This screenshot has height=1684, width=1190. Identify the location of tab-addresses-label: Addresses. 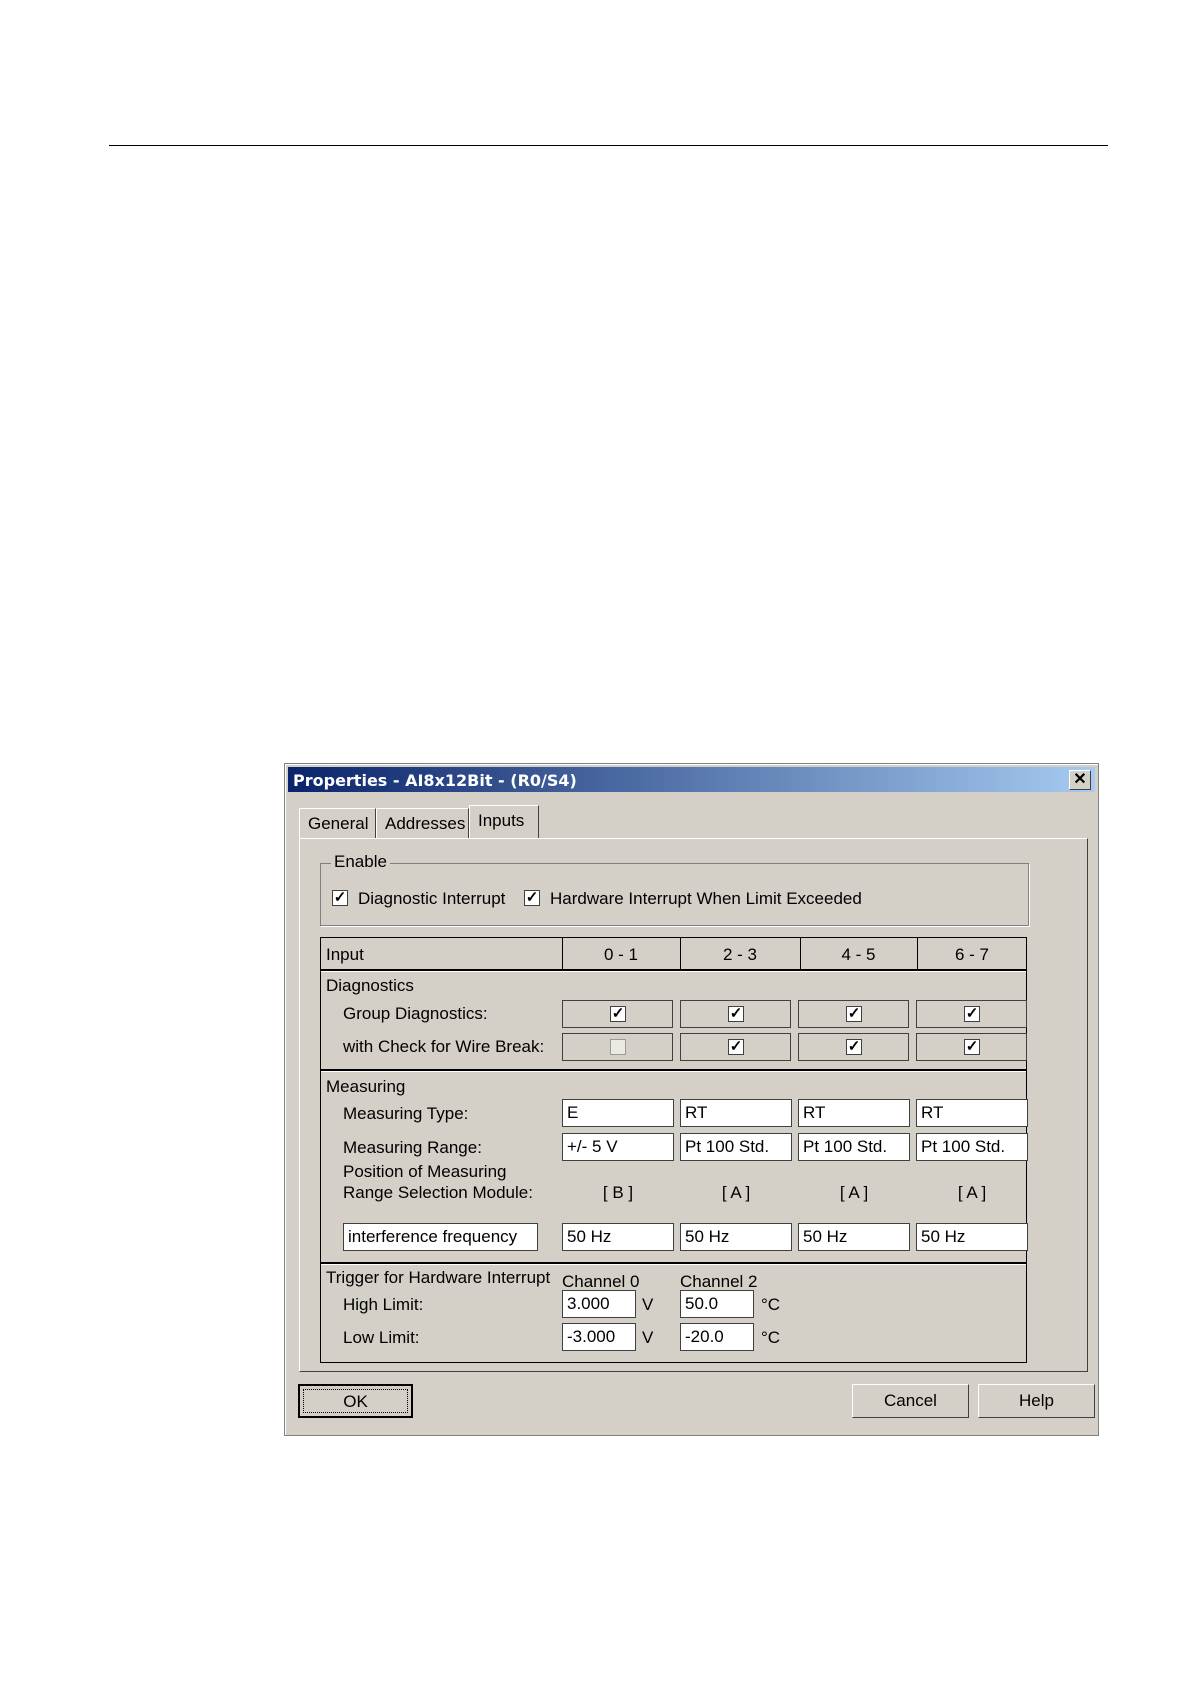
(425, 823).